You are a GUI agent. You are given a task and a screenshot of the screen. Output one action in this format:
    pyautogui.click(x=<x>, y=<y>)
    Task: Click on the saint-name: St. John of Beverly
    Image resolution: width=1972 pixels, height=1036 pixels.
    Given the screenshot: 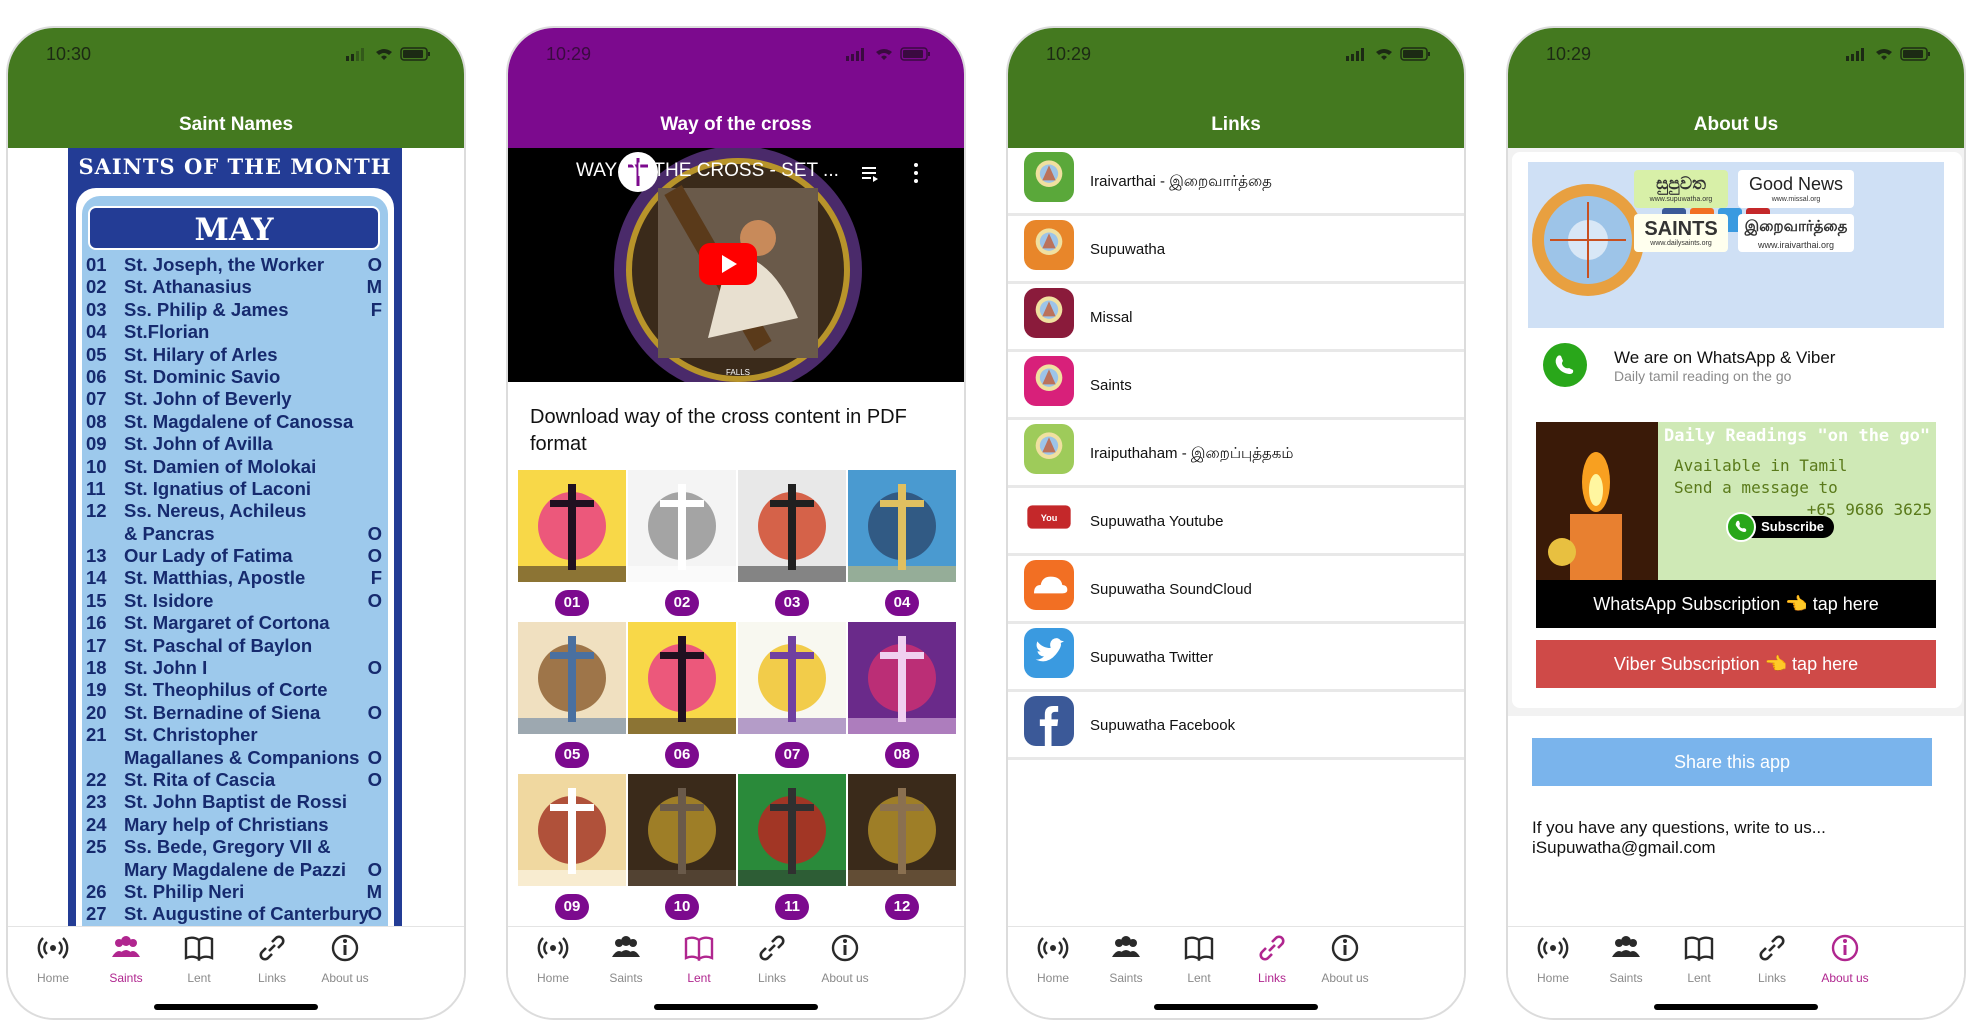 What is the action you would take?
    pyautogui.click(x=208, y=399)
    